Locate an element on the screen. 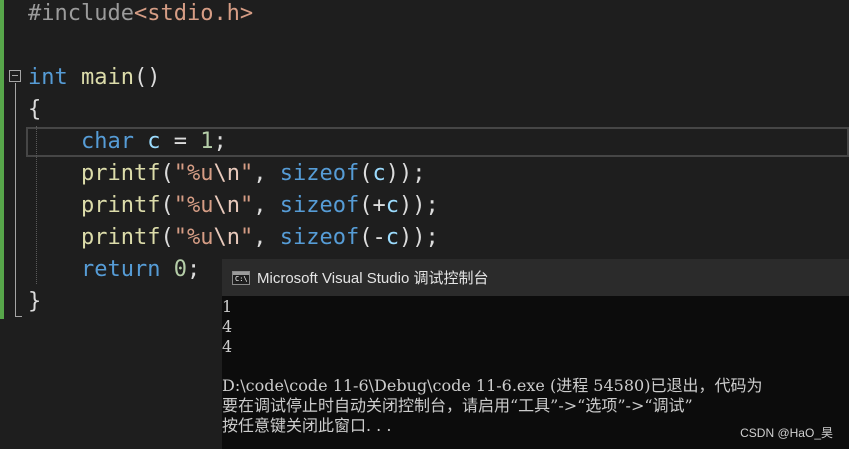 The height and width of the screenshot is (449, 849). code-line-main: int main() is located at coordinates (94, 78).